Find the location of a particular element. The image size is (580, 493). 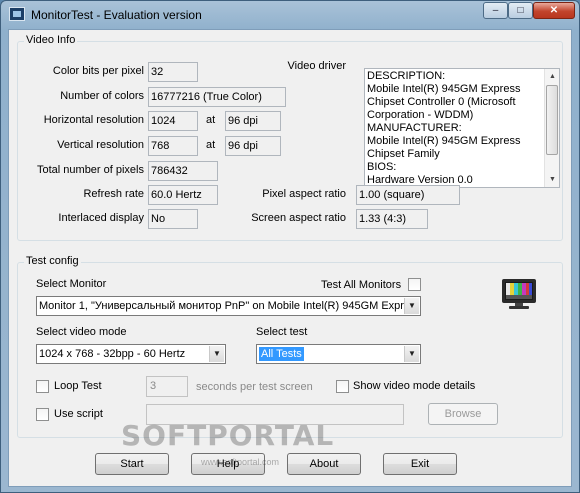

video-driver-line: BIOS: is located at coordinates (382, 167).